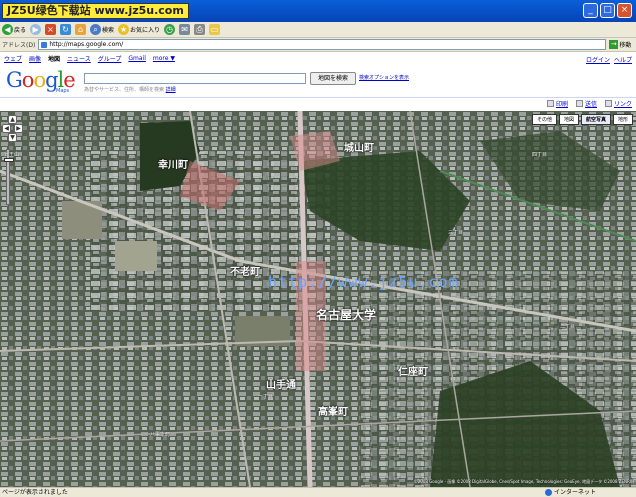  I want to click on search-hint: 為替やサービス、住所、構師を検索 詳細, so click(130, 90).